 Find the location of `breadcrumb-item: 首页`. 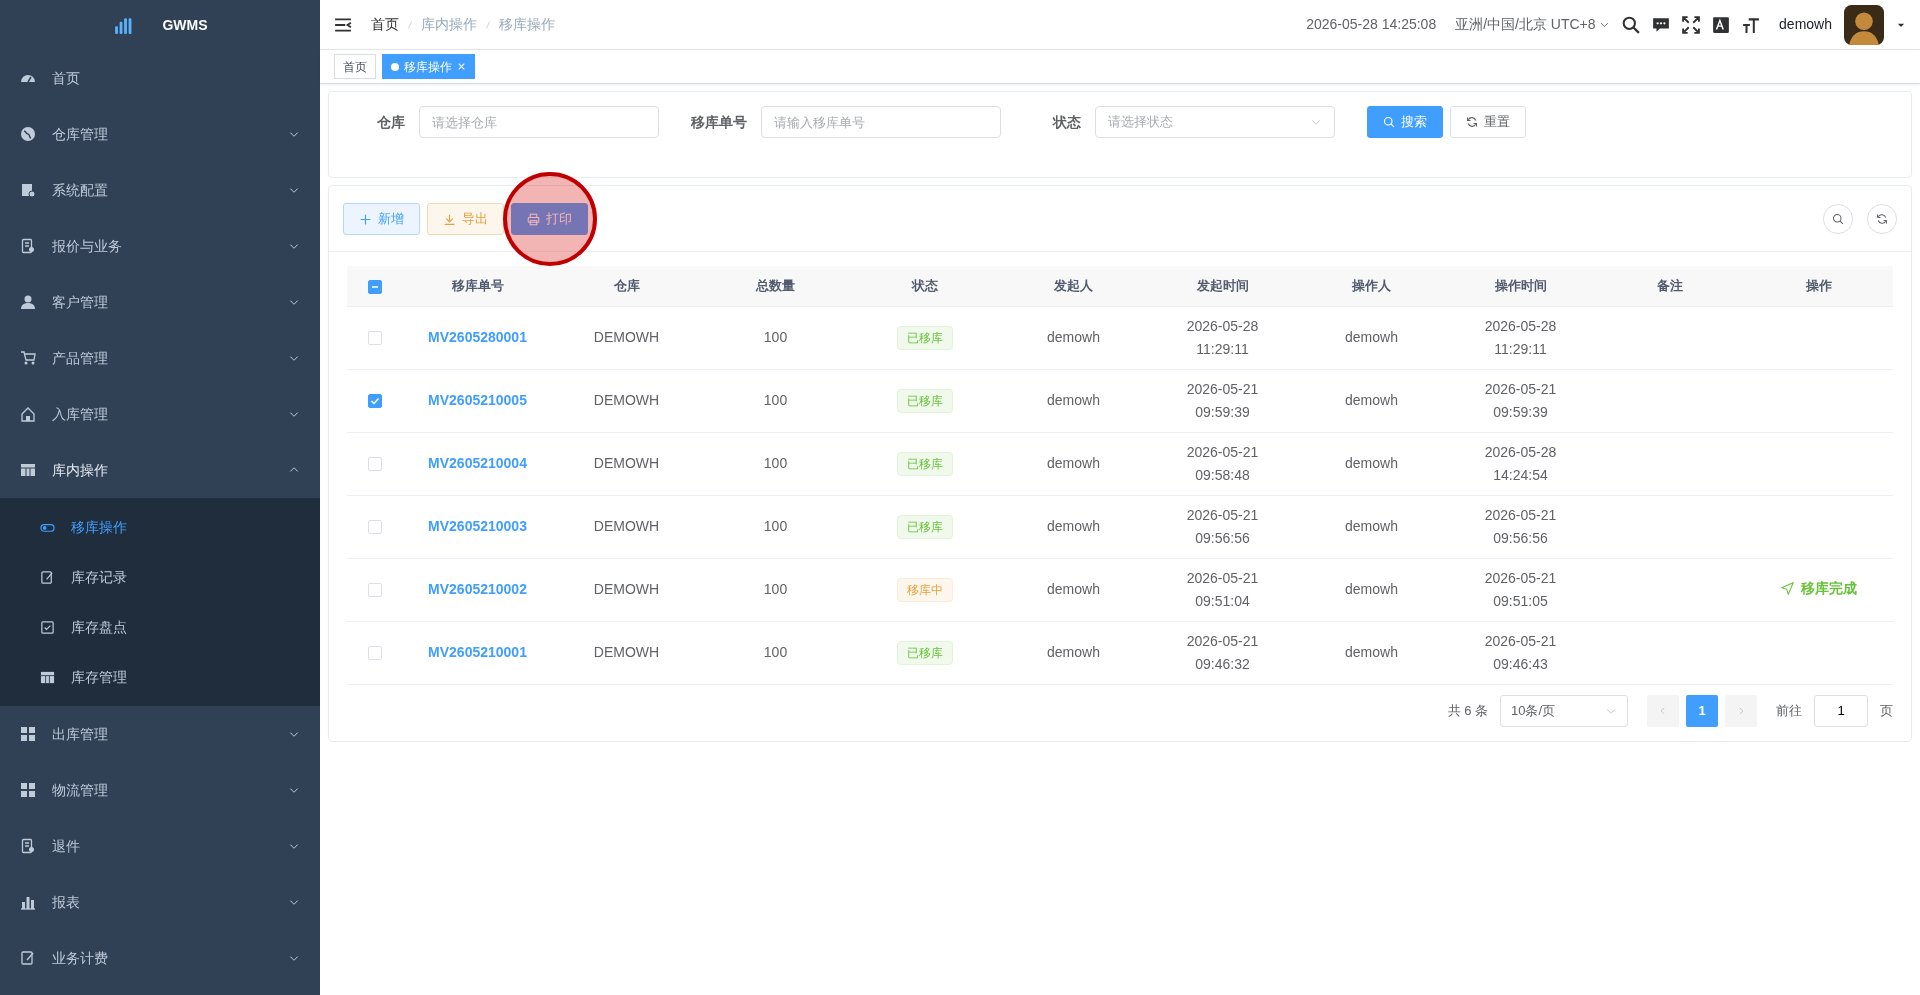

breadcrumb-item: 首页 is located at coordinates (385, 24).